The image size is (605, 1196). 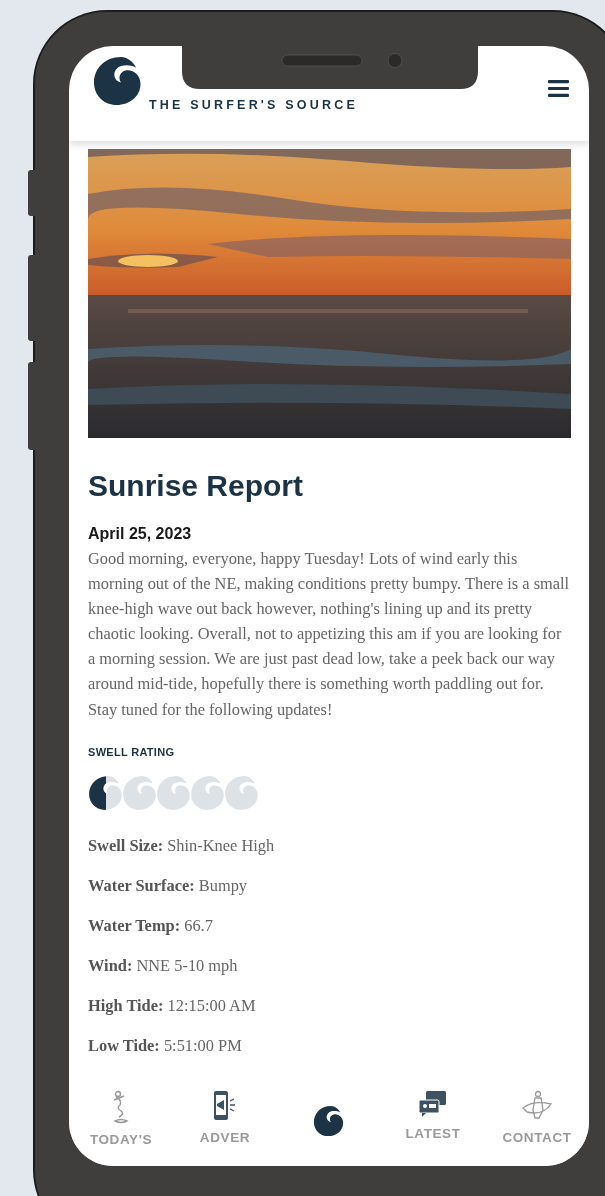 I want to click on report-text: Good morning, everyone, happy Tuesday! Lots of wind early this morning out of the NE, making conditions pretty bumpy. There is a small knee-high wave out back however, nothing's lining up and its pretty chaotic looking. Overall, not to appetizing this am if you are looking for a morning session. We are just past dead low, take a peek back our way around mid-tide, hopefully there is something worth paddling out for. Stay tuned for the following updates!, so click(x=329, y=634).